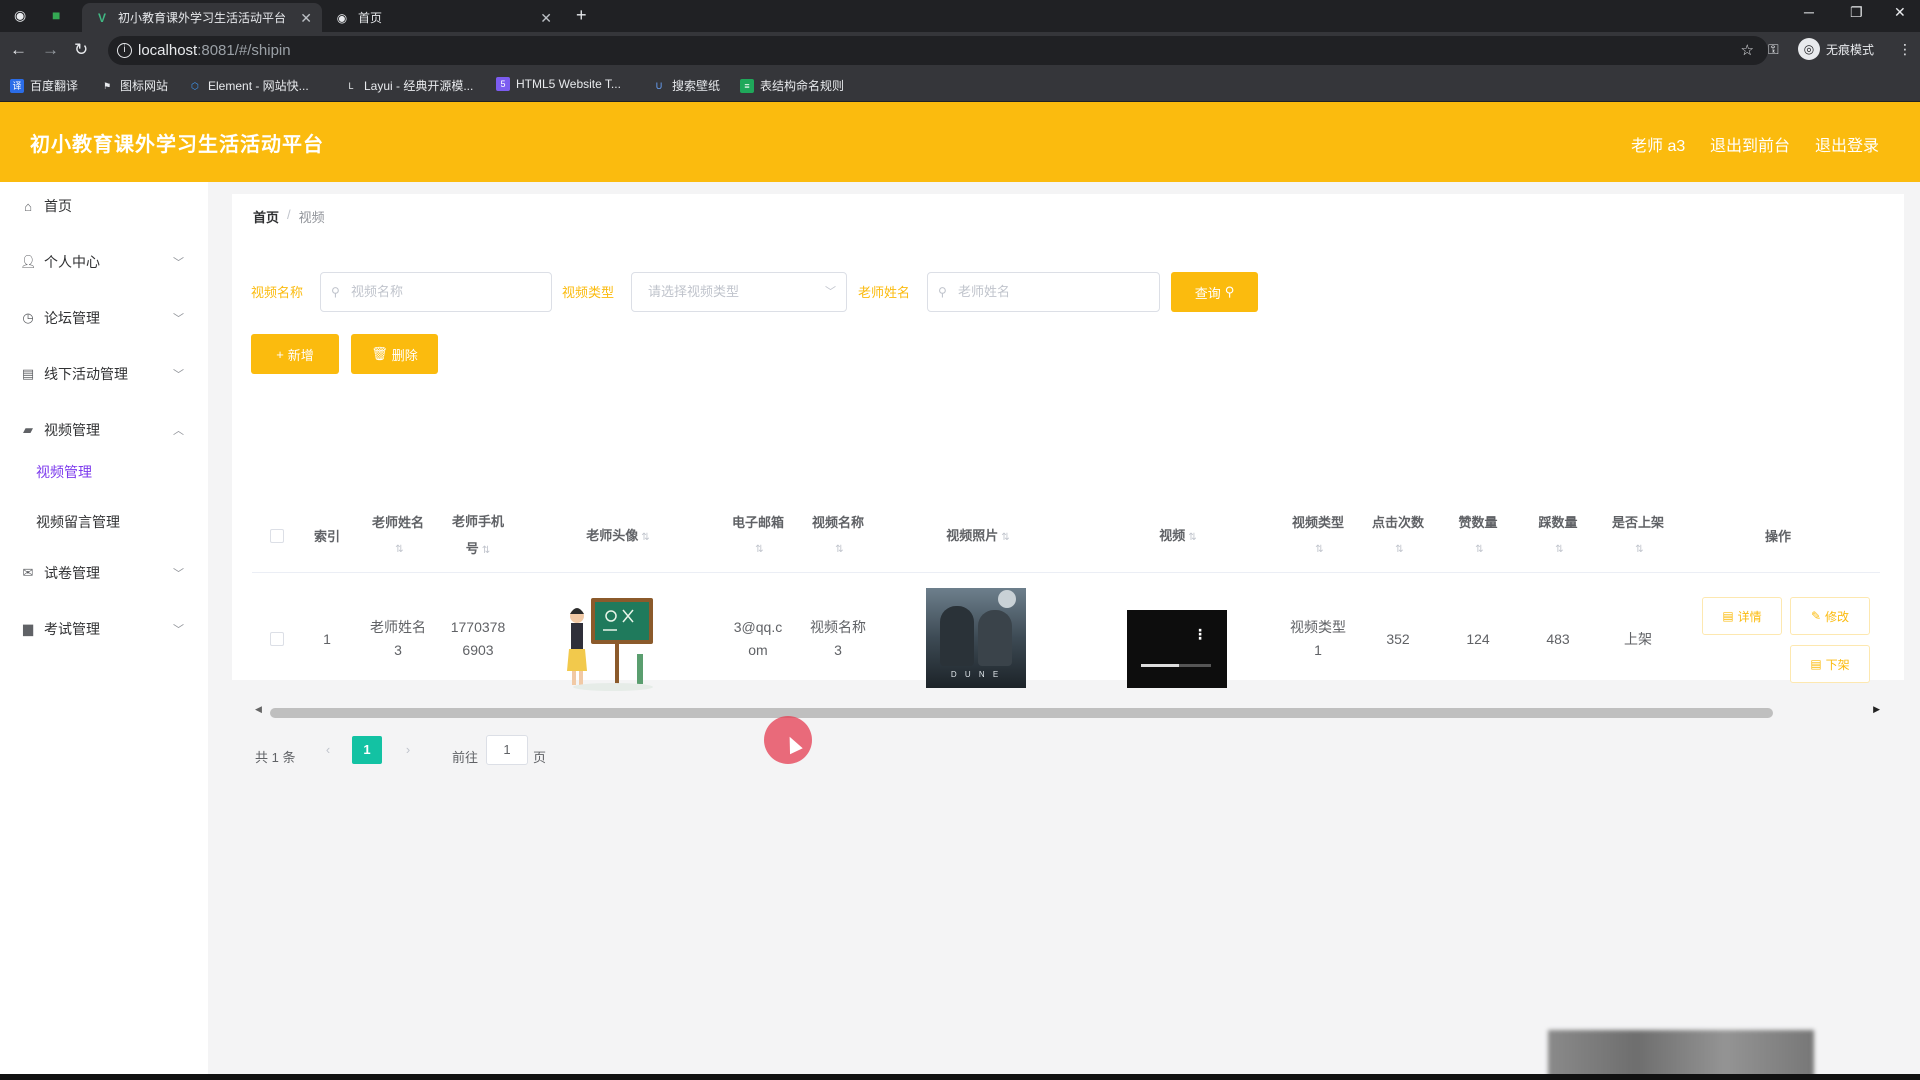 This screenshot has width=1920, height=1080. I want to click on column-header-teacher-name: 老师姓名 ⇅, so click(398, 536).